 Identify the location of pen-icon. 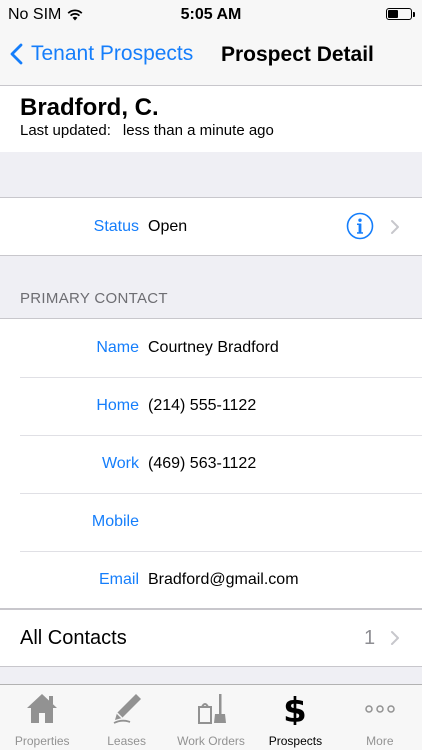
(127, 709).